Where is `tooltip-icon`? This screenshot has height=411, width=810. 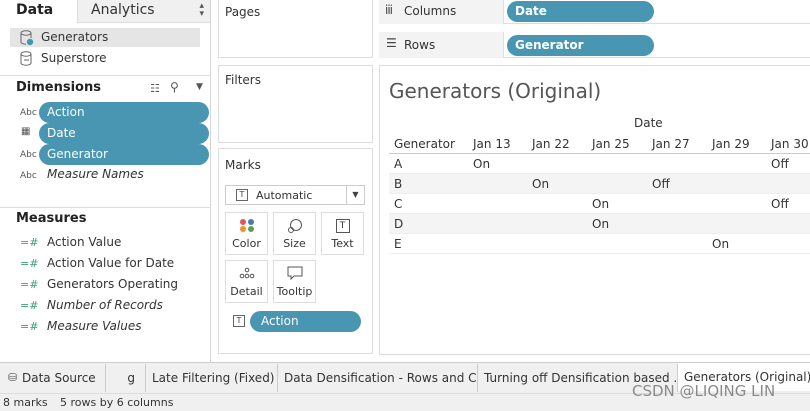
tooltip-icon is located at coordinates (294, 273).